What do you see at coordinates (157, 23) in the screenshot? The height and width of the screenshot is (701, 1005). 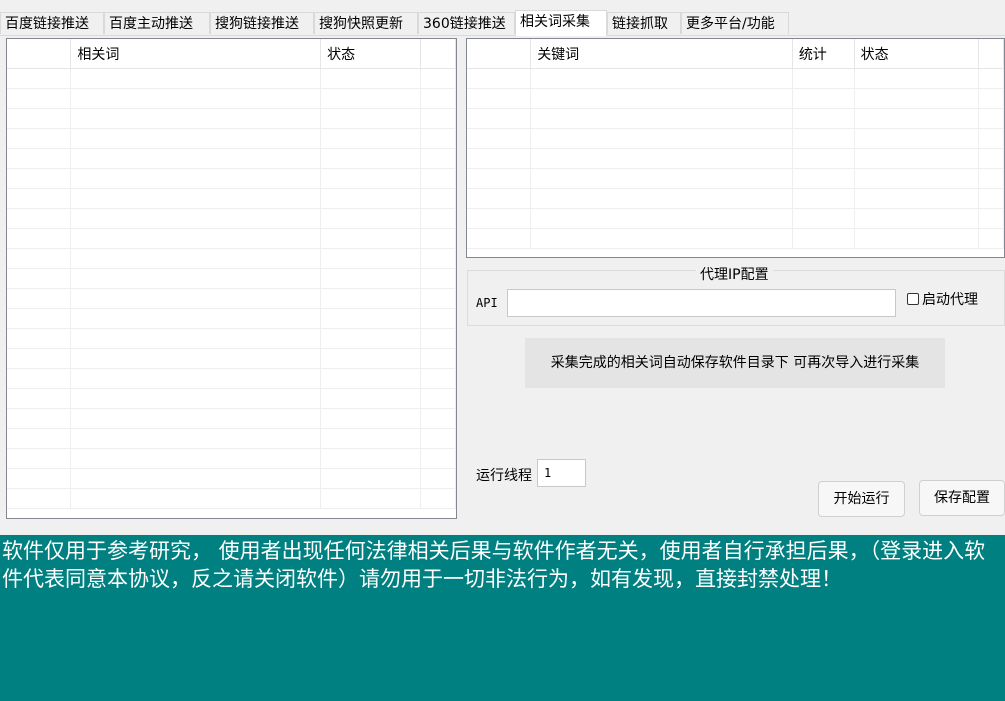 I see `tab-baidu-active-push: 百度主动推送` at bounding box center [157, 23].